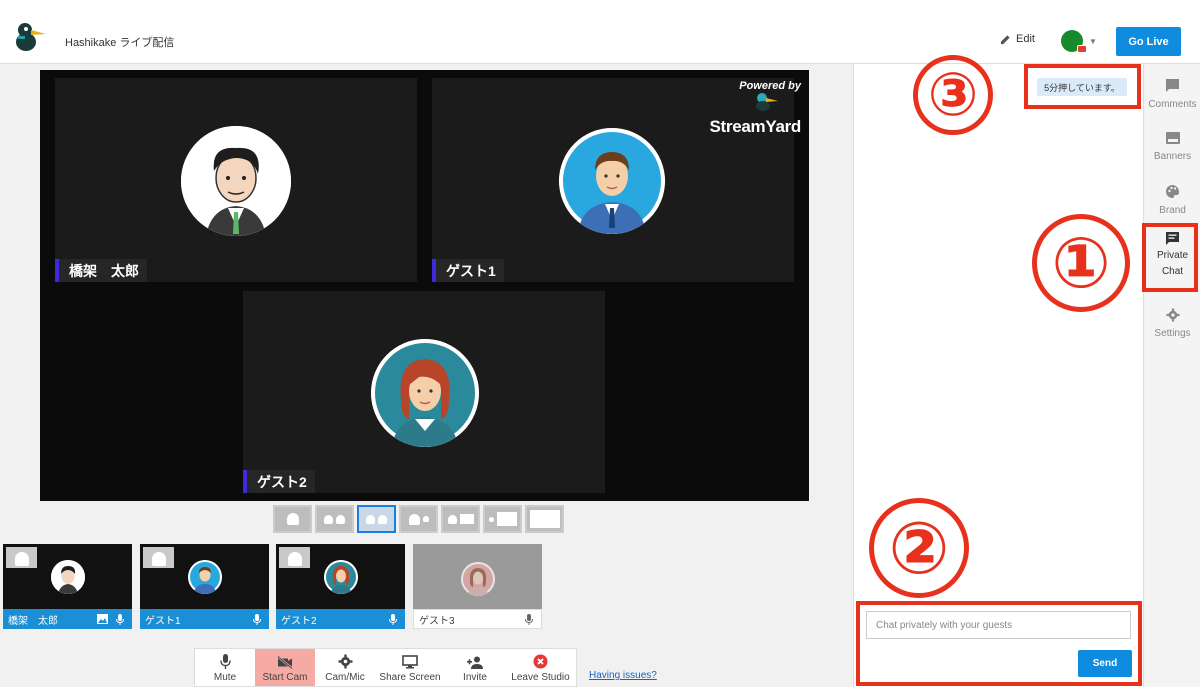 This screenshot has height=687, width=1200. Describe the element at coordinates (477, 619) in the screenshot. I see `thumbnail-bar: ゲスト3` at that location.